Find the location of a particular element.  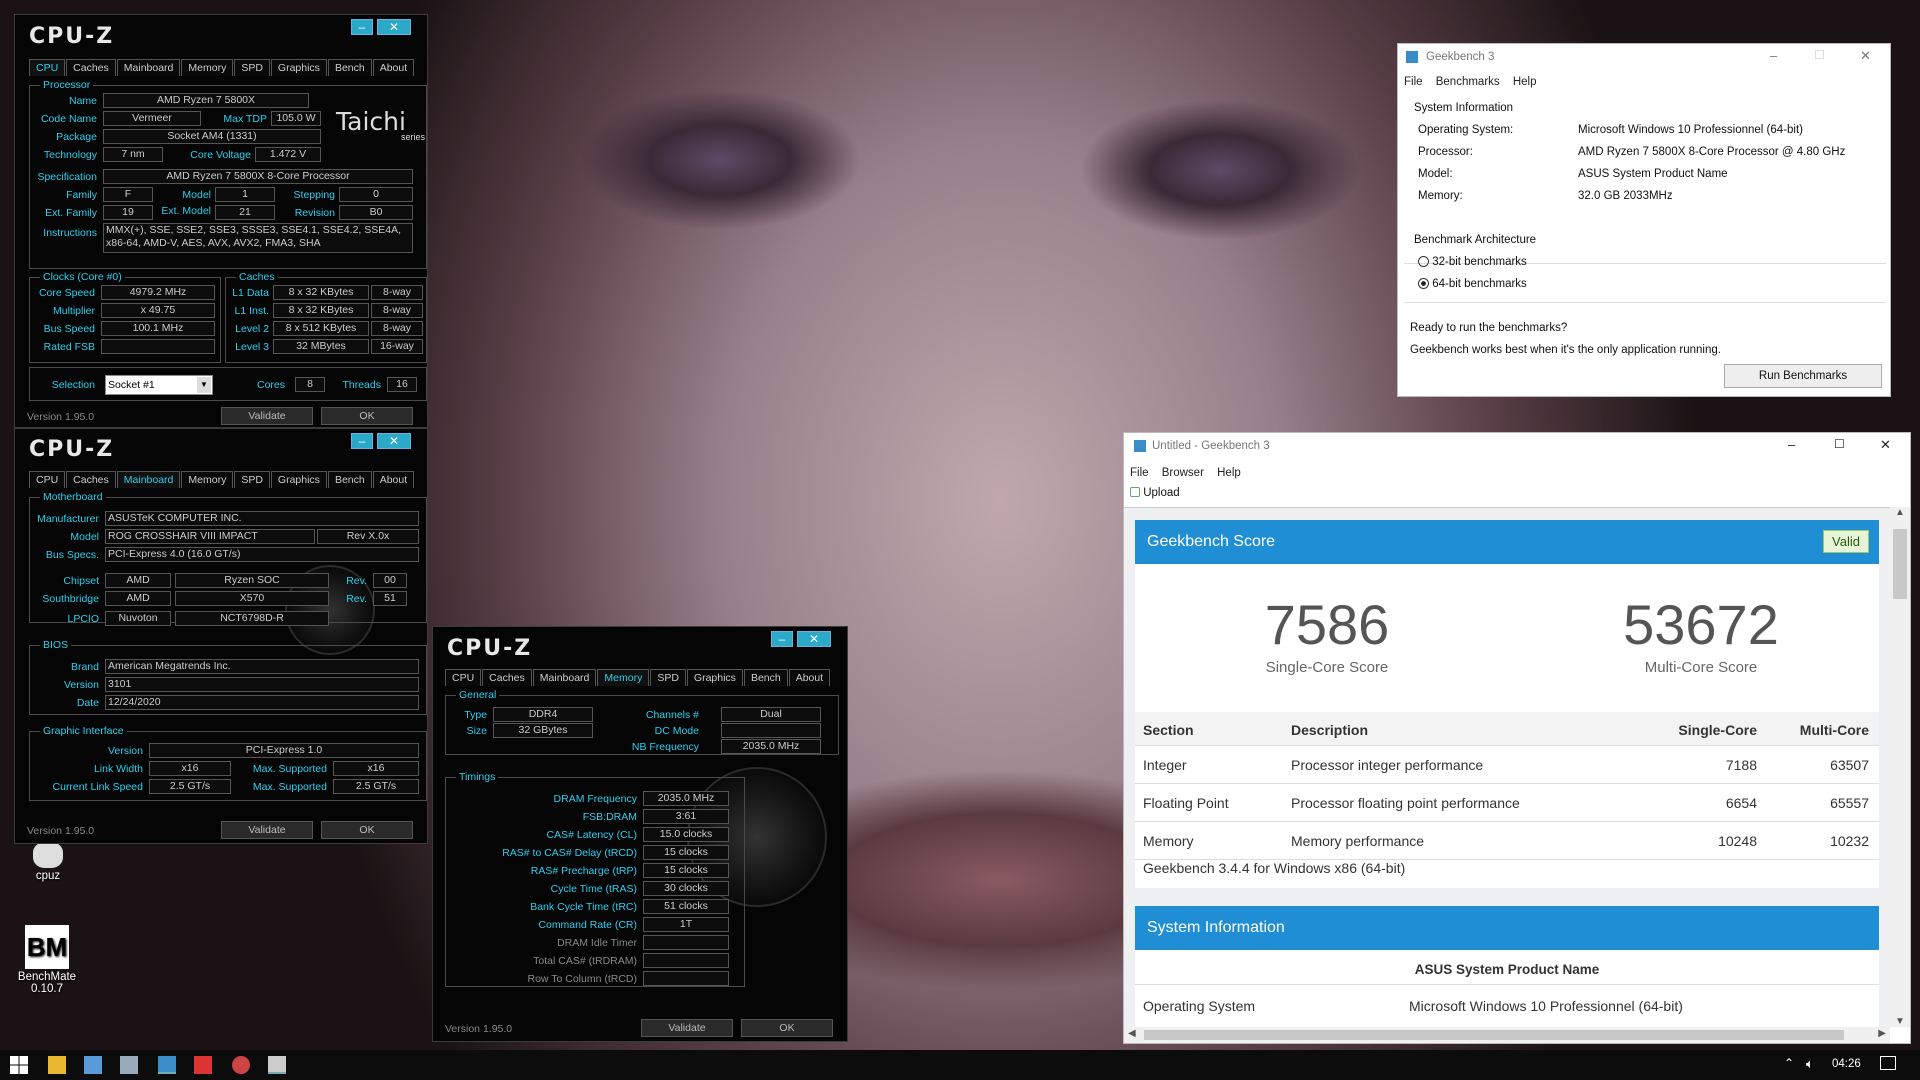

upload-button: Upload is located at coordinates (1155, 493).